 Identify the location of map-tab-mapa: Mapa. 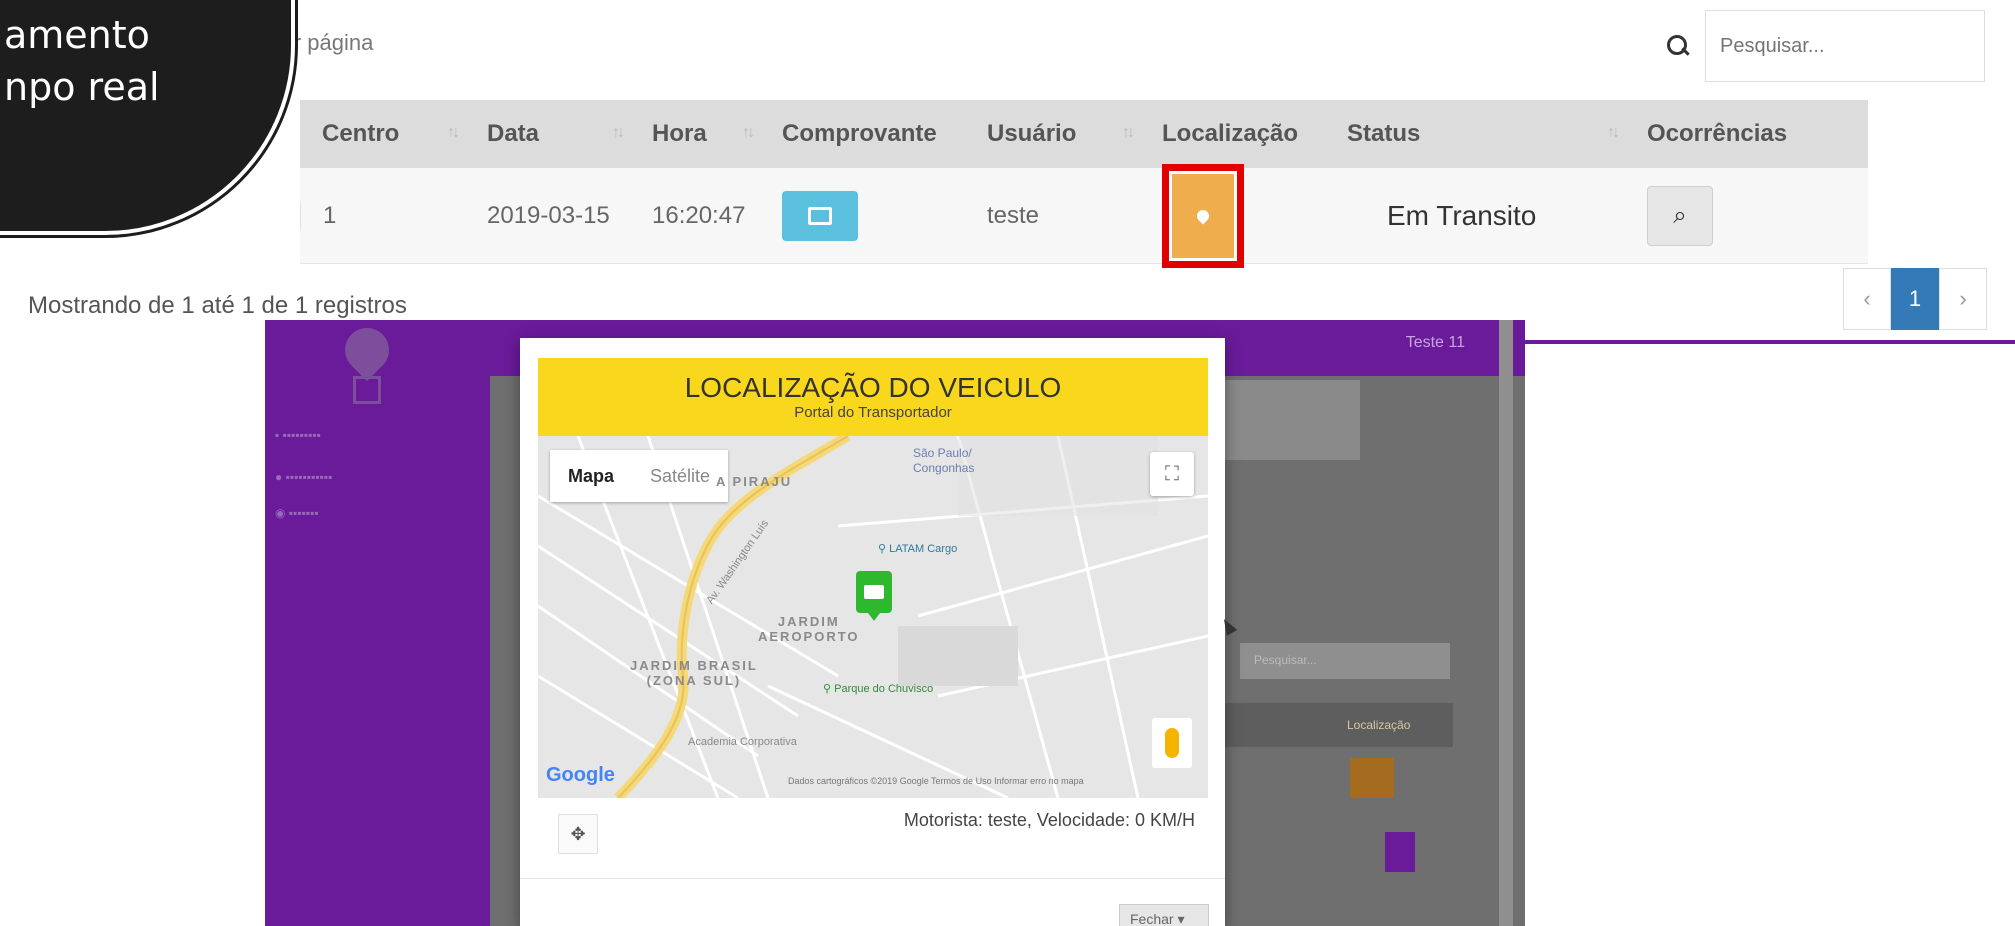
(591, 476).